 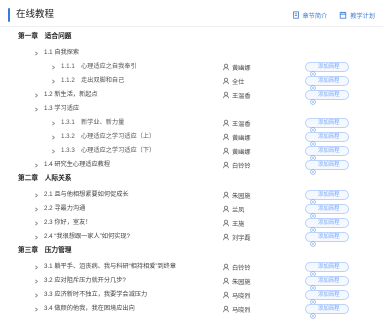 What do you see at coordinates (191, 282) in the screenshot?
I see `section-row: 3.2 应对阻斥压力就开分几步? 朱园施 添加简程` at bounding box center [191, 282].